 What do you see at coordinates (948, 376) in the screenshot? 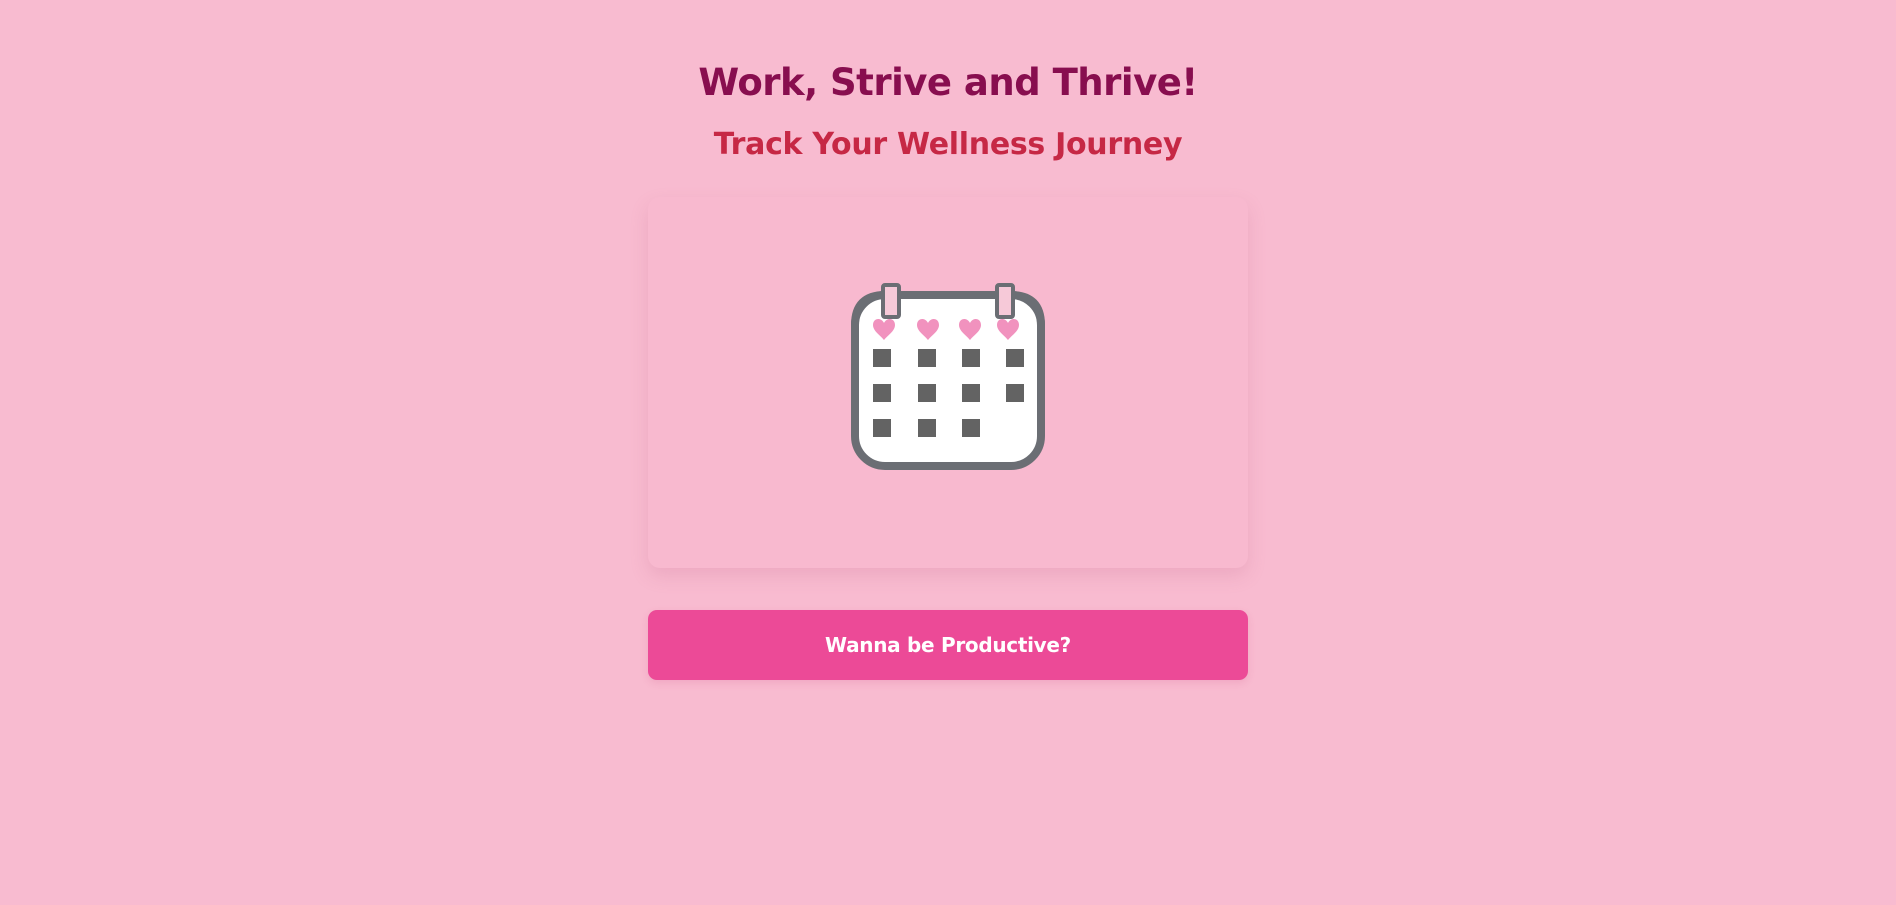
I see `calendar-hearts-icon` at bounding box center [948, 376].